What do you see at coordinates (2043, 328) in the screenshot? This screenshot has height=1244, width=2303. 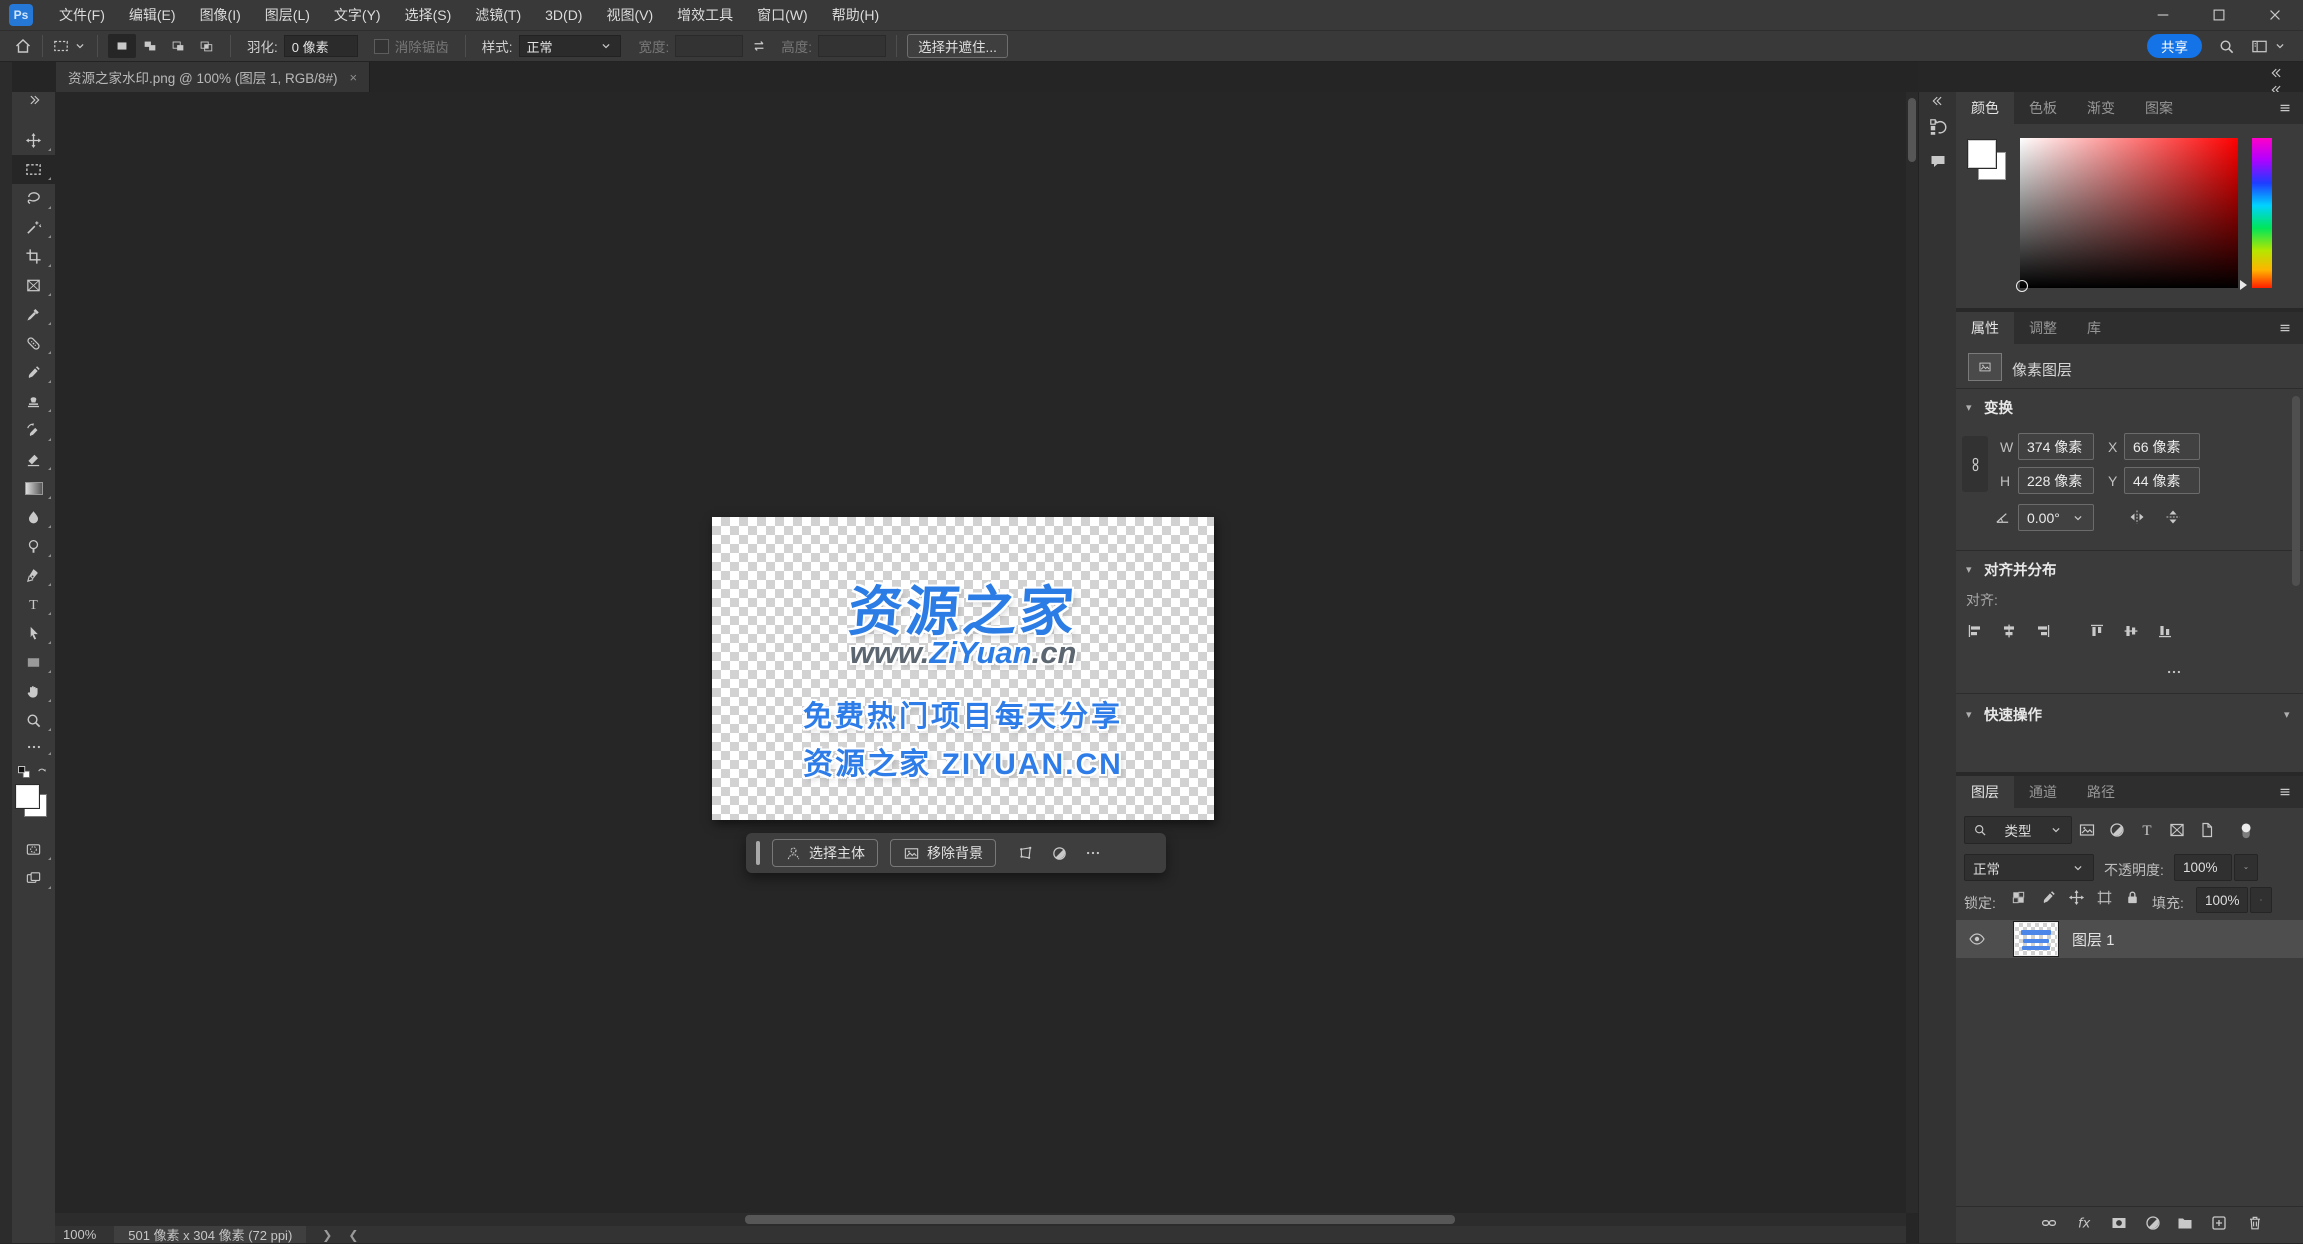 I see `tab-adjustments: 调整` at bounding box center [2043, 328].